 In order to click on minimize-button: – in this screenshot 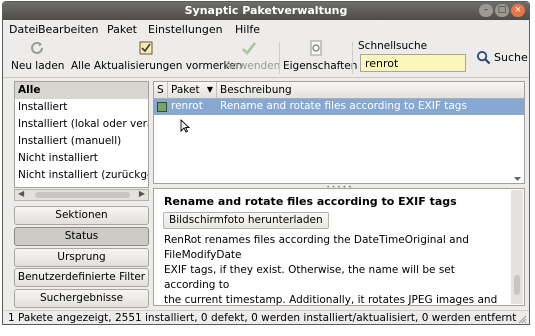, I will do `click(486, 10)`.